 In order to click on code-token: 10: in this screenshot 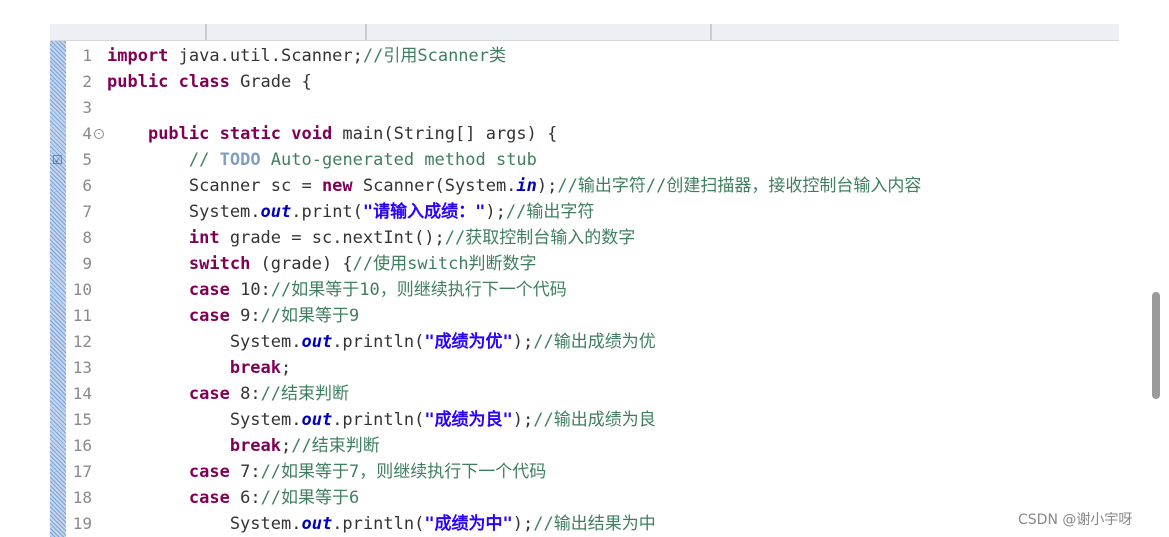, I will do `click(250, 290)`.